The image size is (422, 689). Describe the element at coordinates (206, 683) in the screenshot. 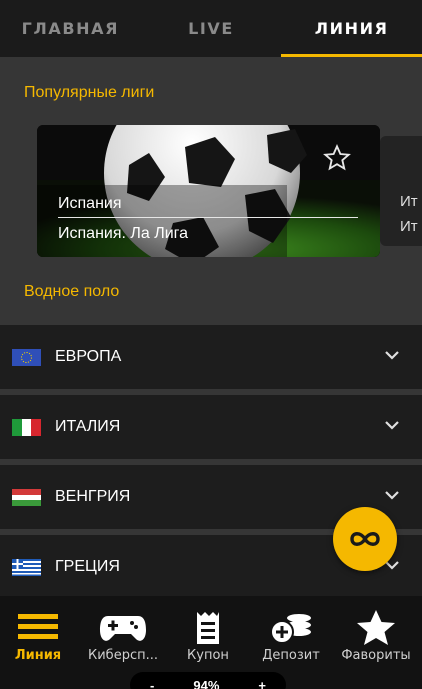

I see `zoom-level: 94%` at that location.